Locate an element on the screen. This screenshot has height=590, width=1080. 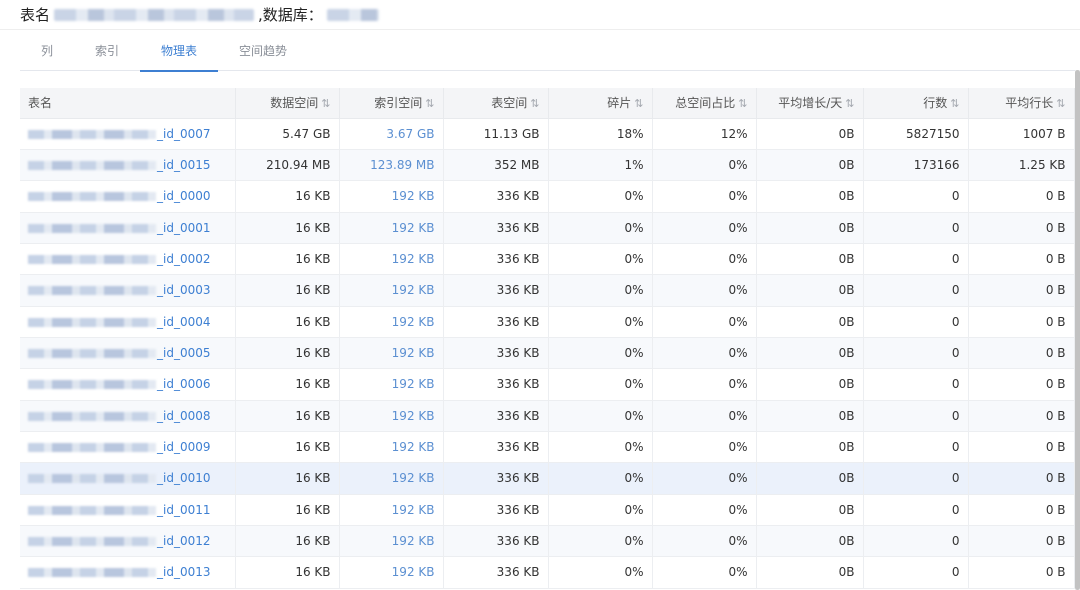
column-header-index-space: 索引空间 ⇅ is located at coordinates (391, 103).